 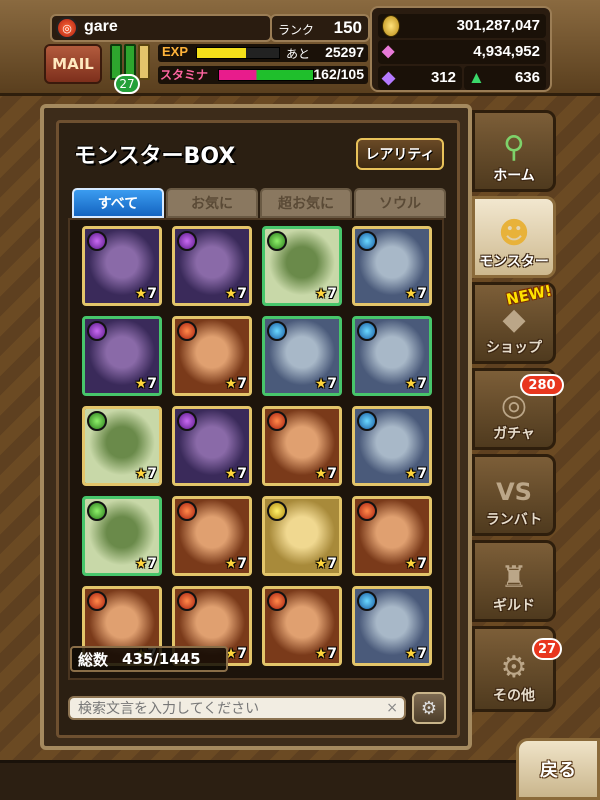 I want to click on mail-label: MAIL, so click(x=73, y=64).